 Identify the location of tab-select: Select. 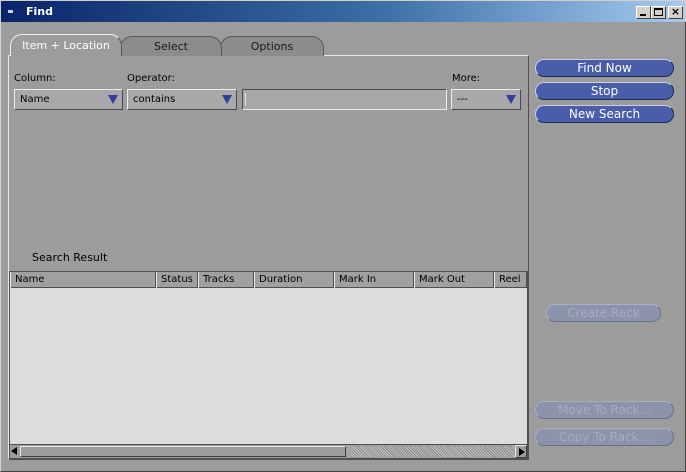
(171, 46).